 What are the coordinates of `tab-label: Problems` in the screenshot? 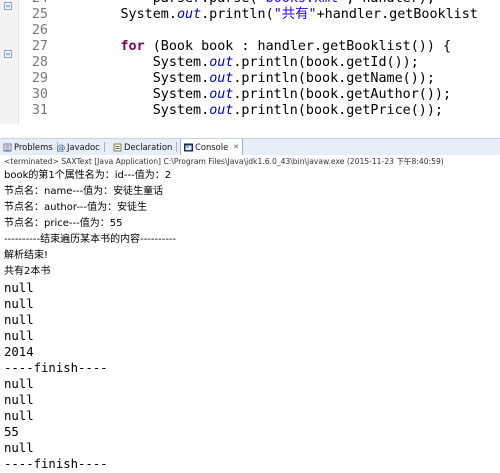 It's located at (33, 147).